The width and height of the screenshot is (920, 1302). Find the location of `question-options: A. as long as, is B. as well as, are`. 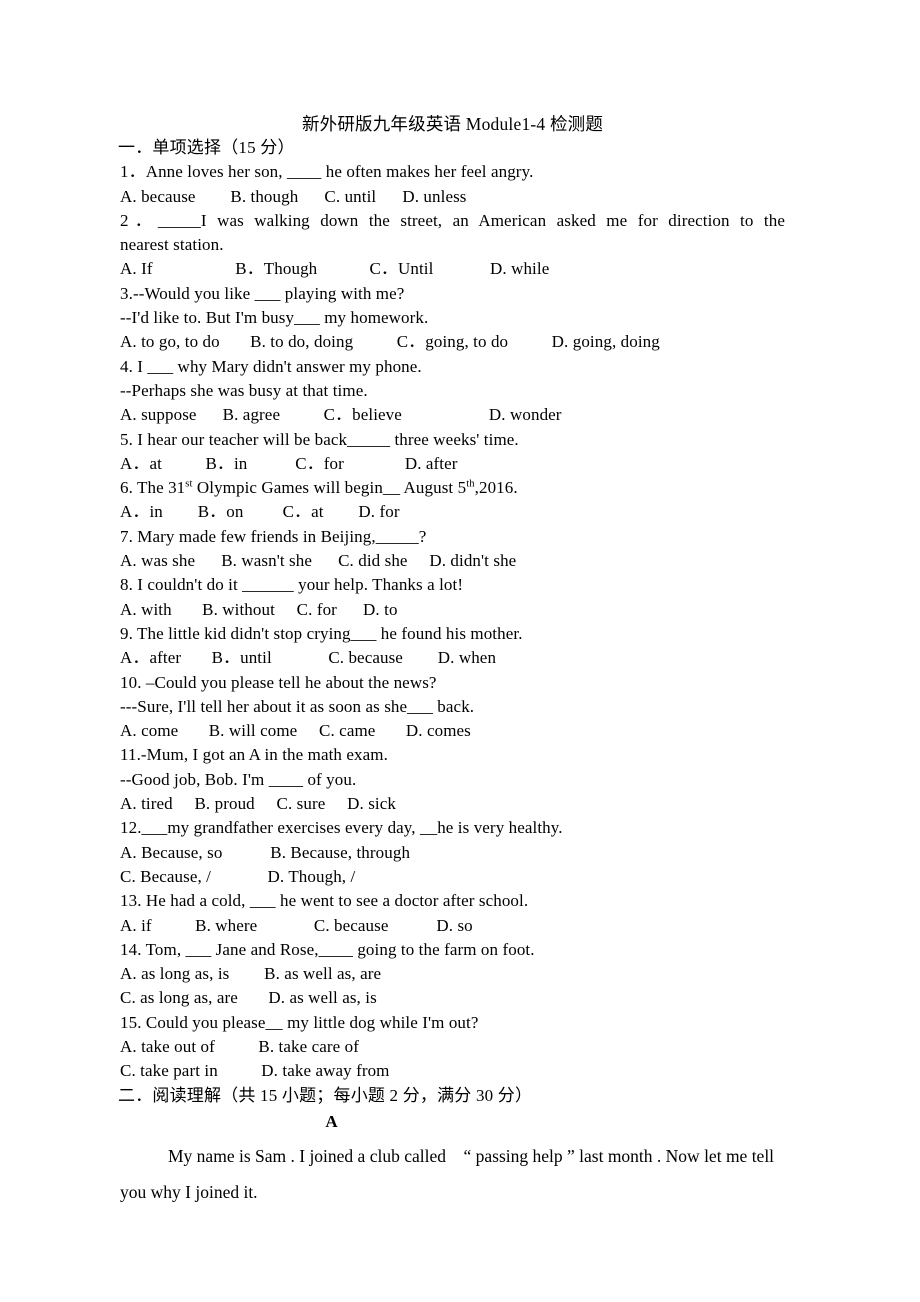

question-options: A. as long as, is B. as well as, are is located at coordinates (251, 974).